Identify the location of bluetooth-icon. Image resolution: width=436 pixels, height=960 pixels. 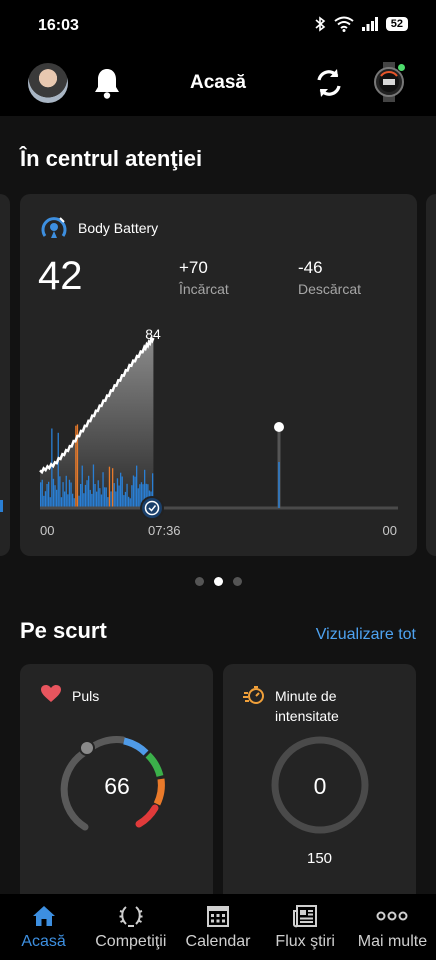
(320, 24).